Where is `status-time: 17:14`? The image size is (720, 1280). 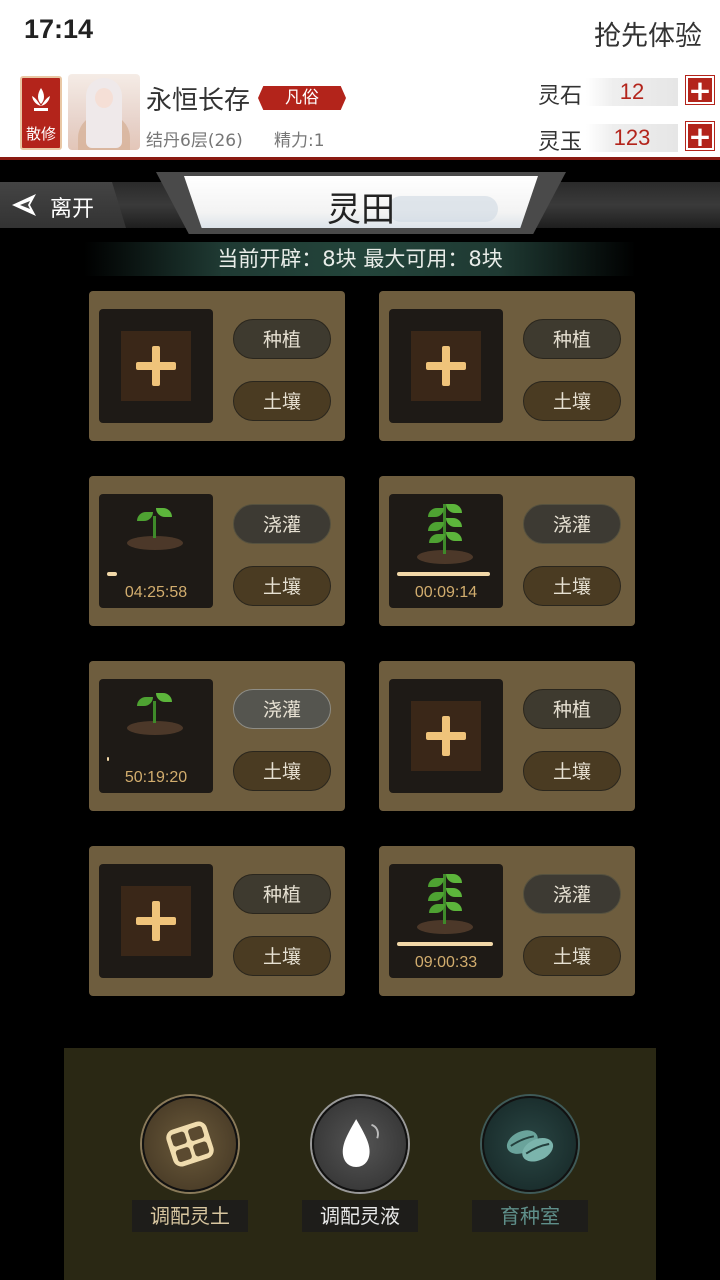
status-time: 17:14 is located at coordinates (59, 29).